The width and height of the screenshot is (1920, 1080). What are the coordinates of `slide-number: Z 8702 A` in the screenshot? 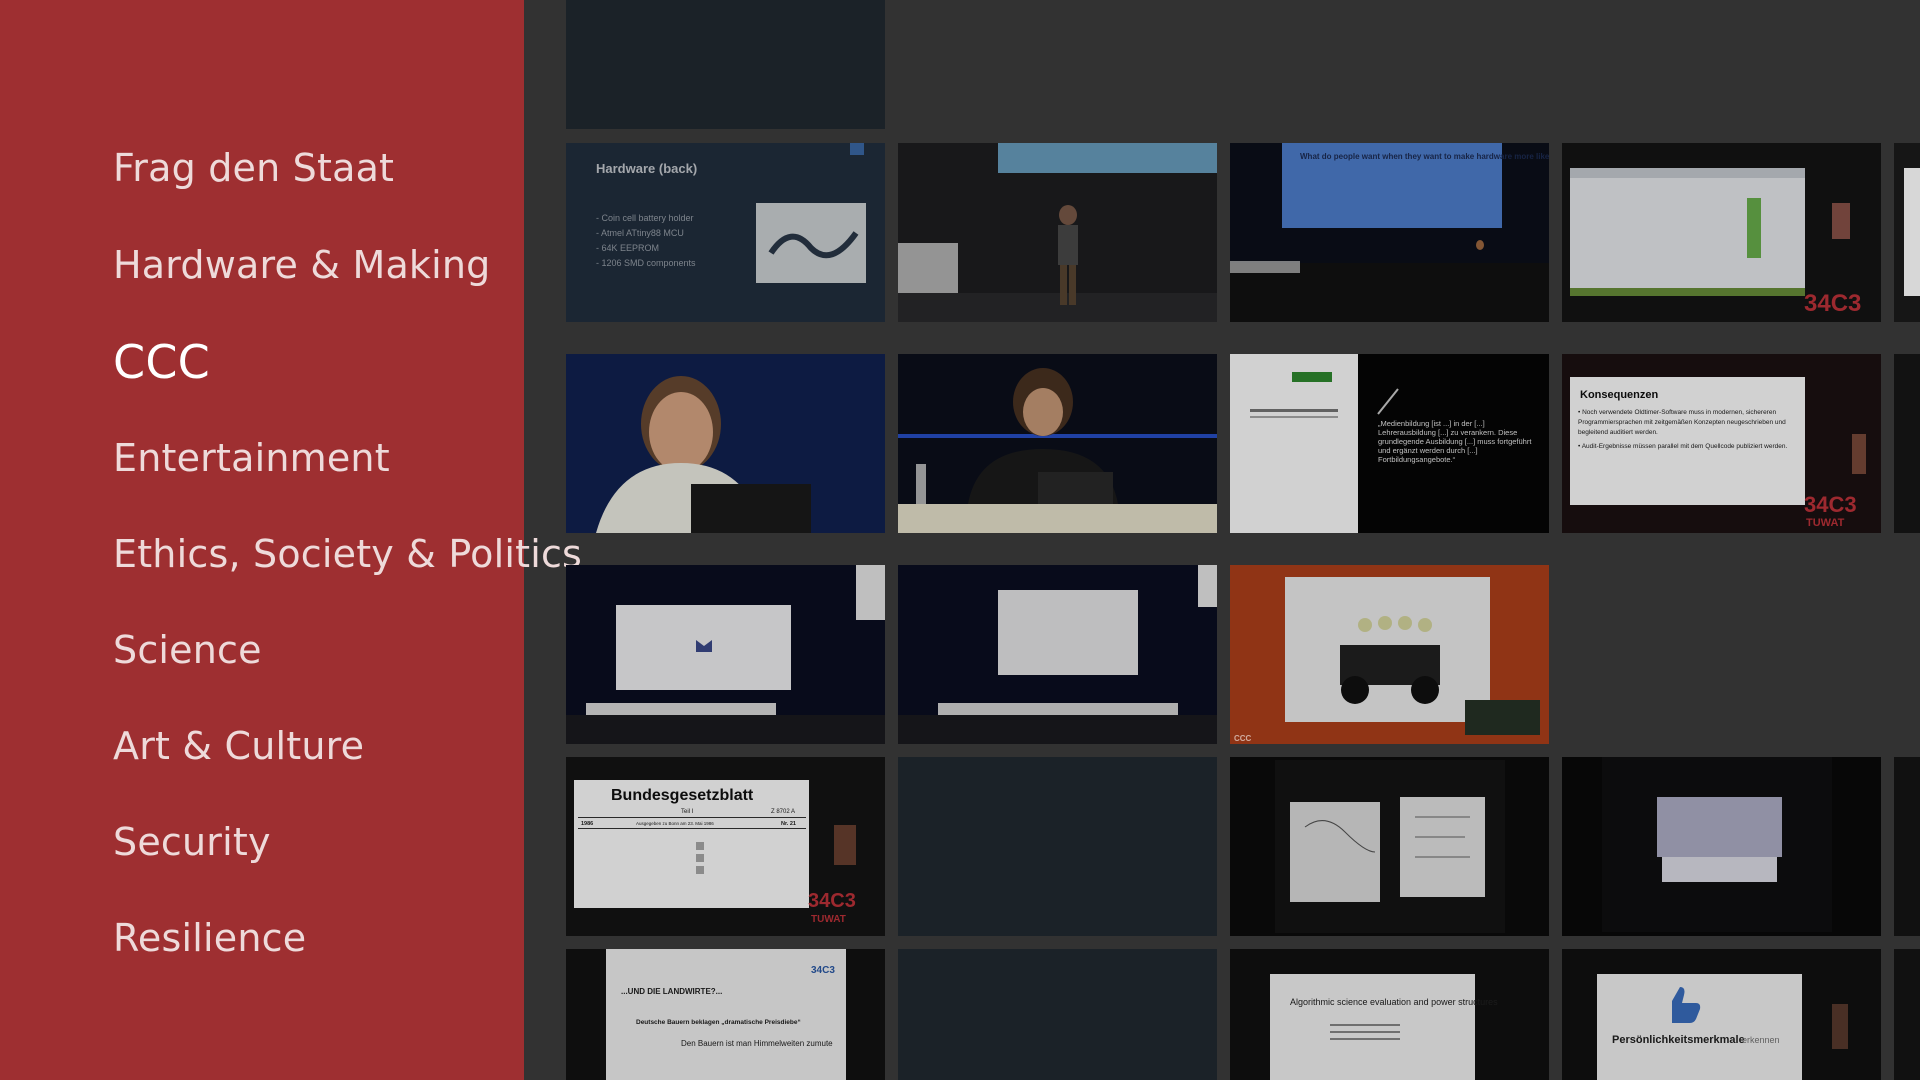 It's located at (783, 812).